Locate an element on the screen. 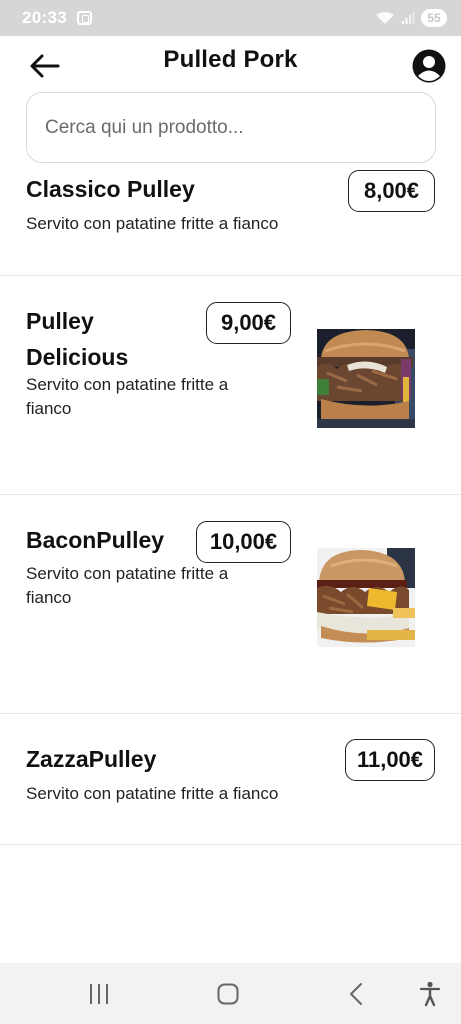 This screenshot has height=1024, width=461. price-badge: 8,00€ is located at coordinates (391, 191).